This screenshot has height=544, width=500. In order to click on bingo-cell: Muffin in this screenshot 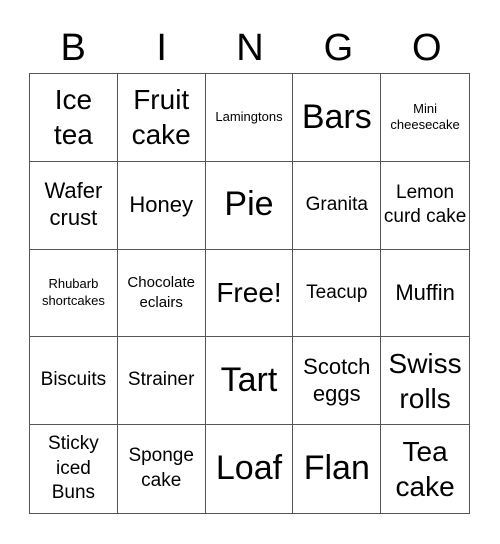, I will do `click(425, 294)`.